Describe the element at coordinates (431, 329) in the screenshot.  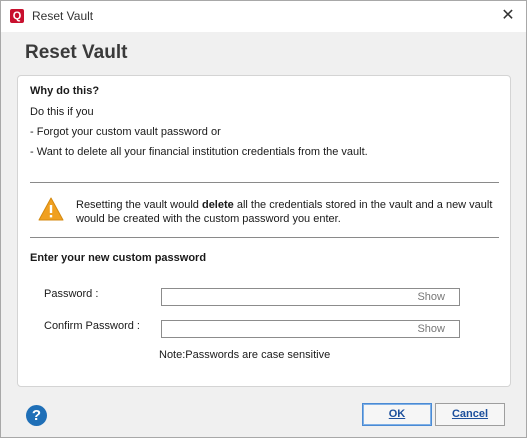
I see `show-confirm-password-toggle: Show` at that location.